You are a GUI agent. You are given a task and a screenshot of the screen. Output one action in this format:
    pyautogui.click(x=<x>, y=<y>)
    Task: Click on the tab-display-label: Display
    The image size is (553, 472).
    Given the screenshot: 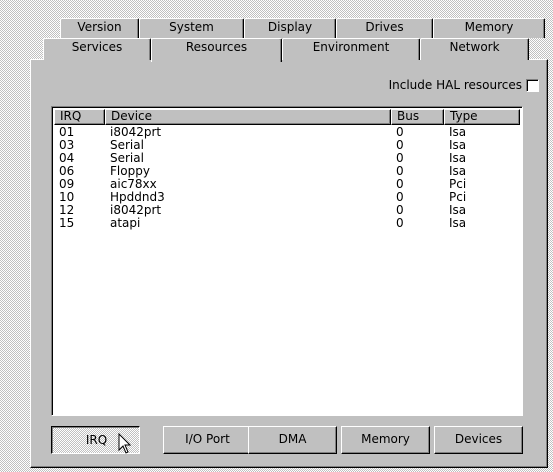 What is the action you would take?
    pyautogui.click(x=290, y=27)
    